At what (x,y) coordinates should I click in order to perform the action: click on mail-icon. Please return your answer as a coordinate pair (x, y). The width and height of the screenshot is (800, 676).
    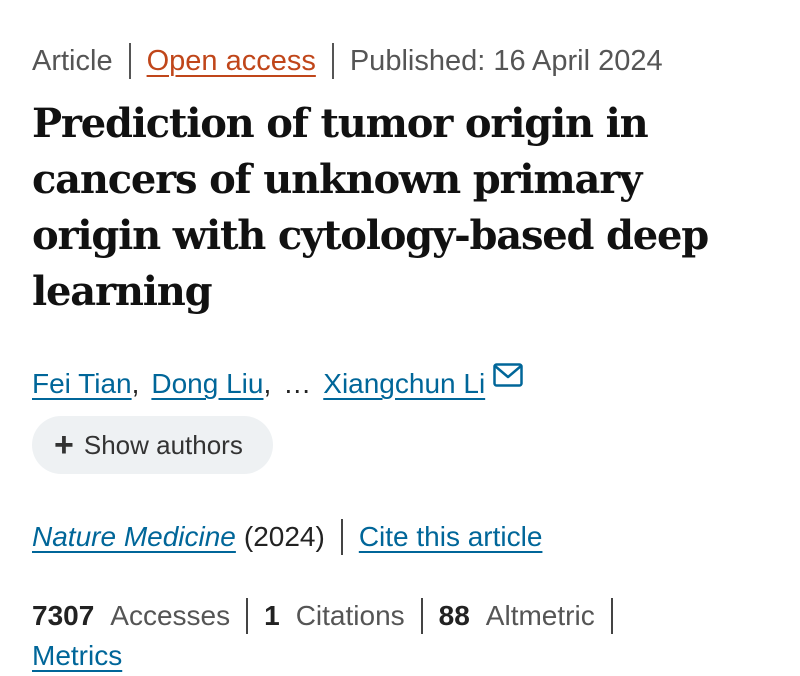
    Looking at the image, I should click on (508, 374).